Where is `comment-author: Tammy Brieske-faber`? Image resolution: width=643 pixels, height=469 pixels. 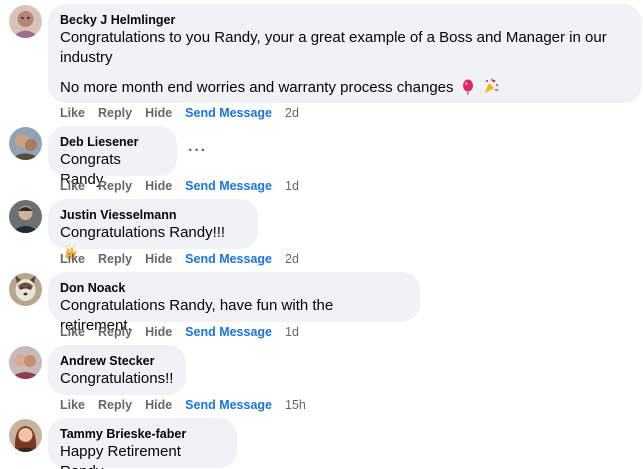
comment-author: Tammy Brieske-faber is located at coordinates (142, 434).